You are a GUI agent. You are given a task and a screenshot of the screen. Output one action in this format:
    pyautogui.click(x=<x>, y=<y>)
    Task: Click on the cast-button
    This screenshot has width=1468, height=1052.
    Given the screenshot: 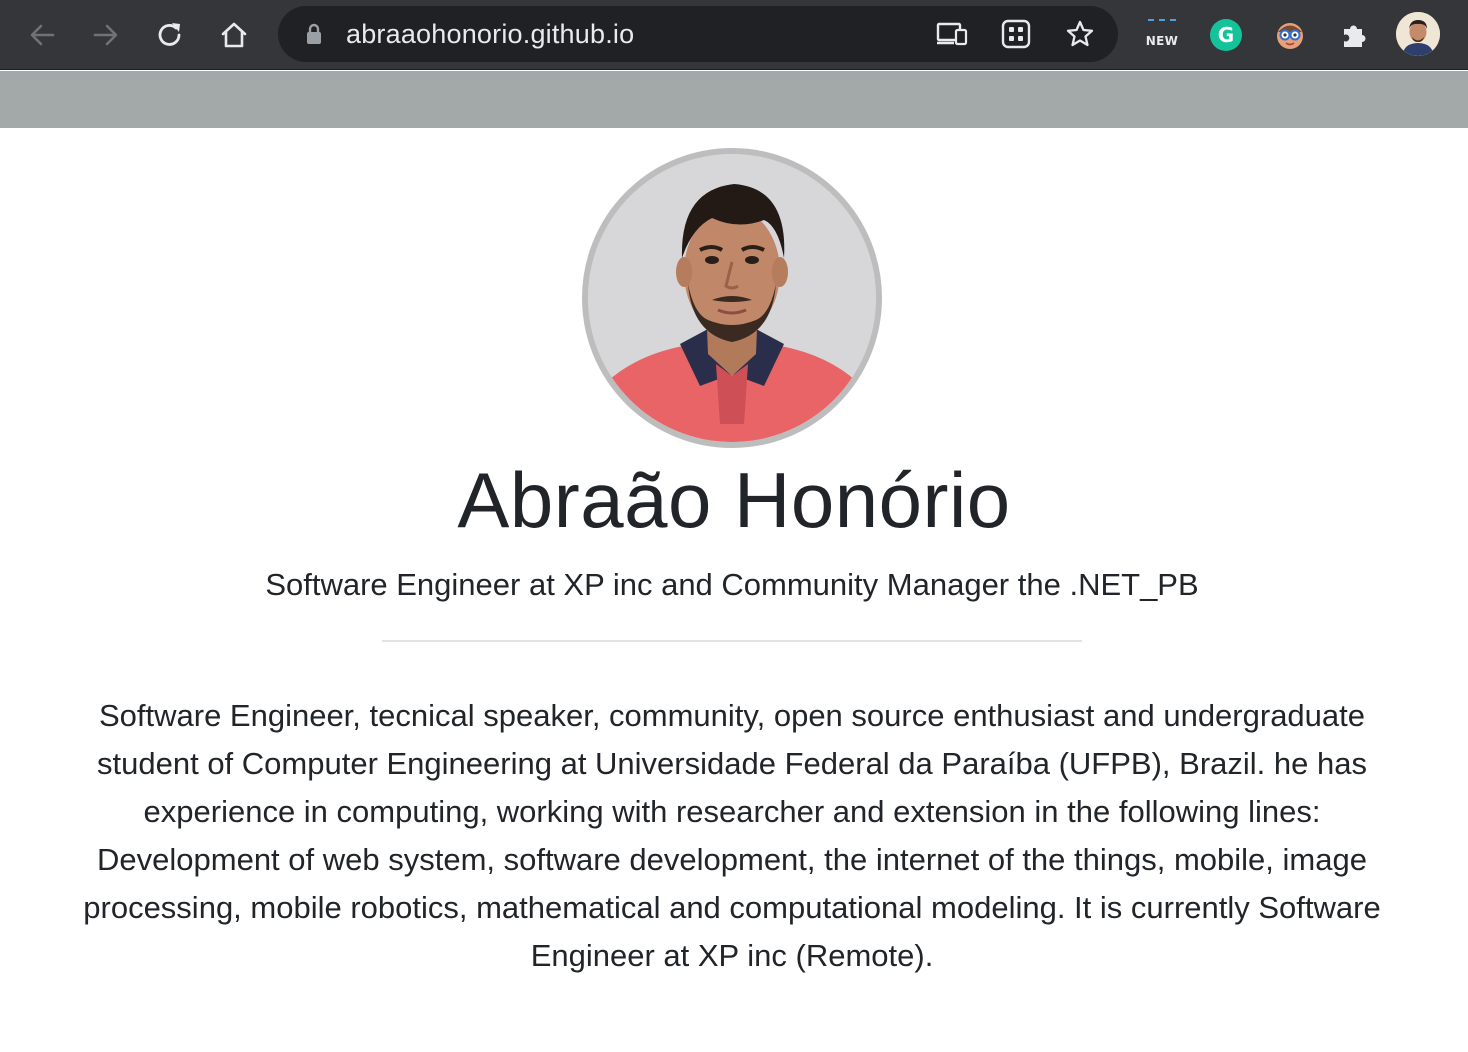 What is the action you would take?
    pyautogui.click(x=952, y=34)
    